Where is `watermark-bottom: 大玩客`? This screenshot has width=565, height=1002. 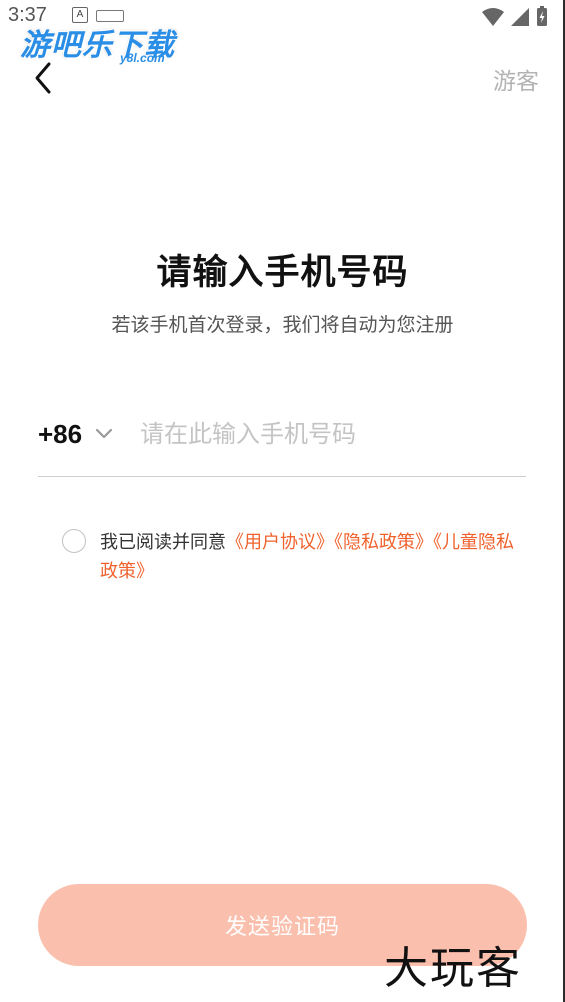
watermark-bottom: 大玩客 is located at coordinates (453, 968).